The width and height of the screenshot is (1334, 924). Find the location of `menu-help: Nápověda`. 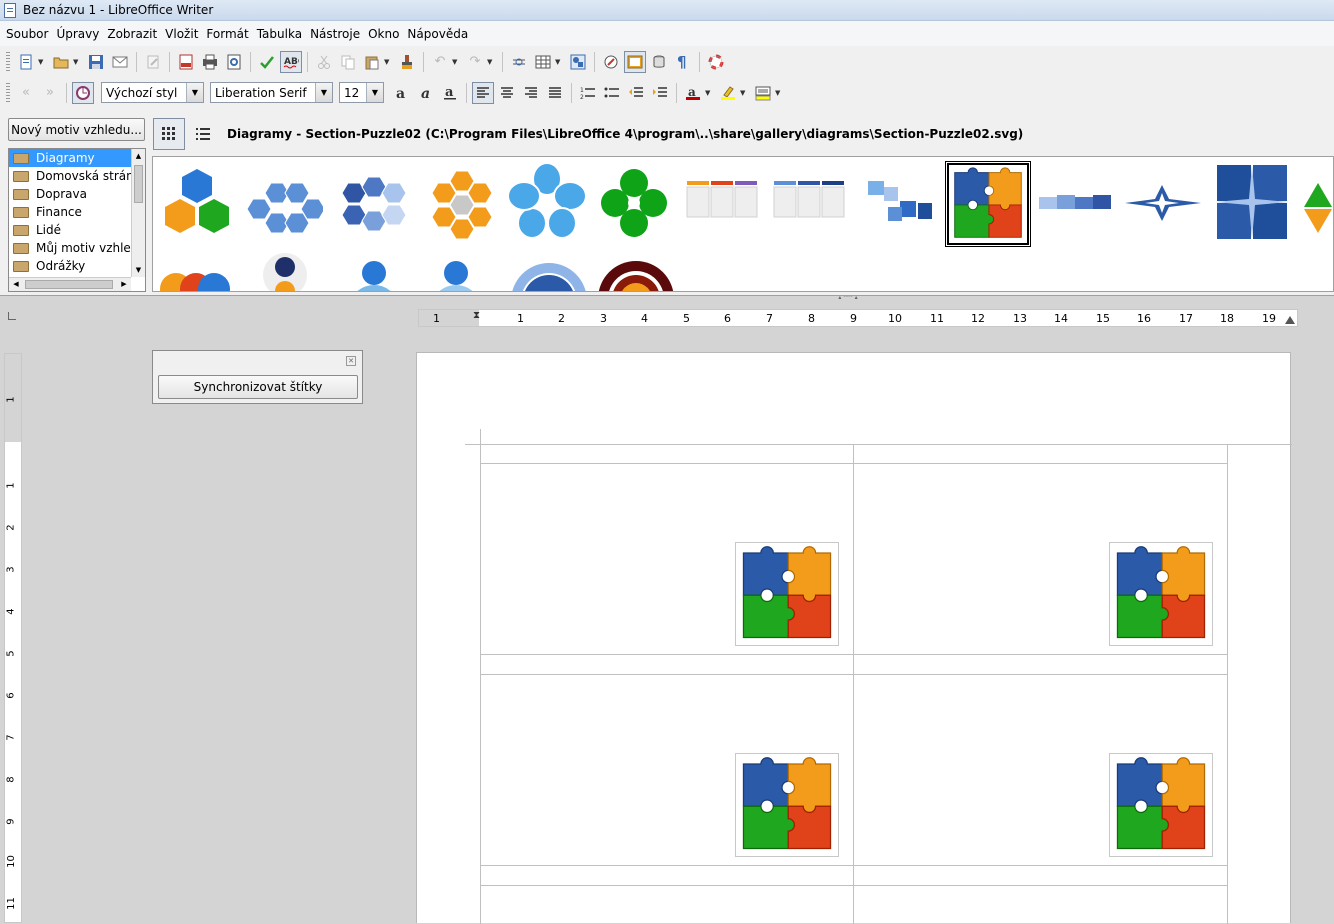

menu-help: Nápověda is located at coordinates (437, 34).